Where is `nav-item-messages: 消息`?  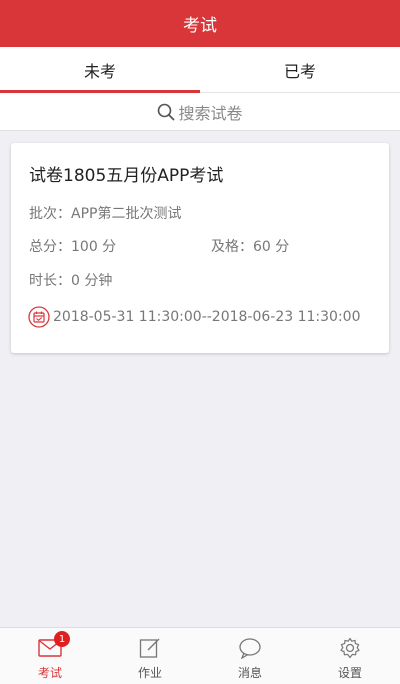
nav-item-messages: 消息 is located at coordinates (250, 656).